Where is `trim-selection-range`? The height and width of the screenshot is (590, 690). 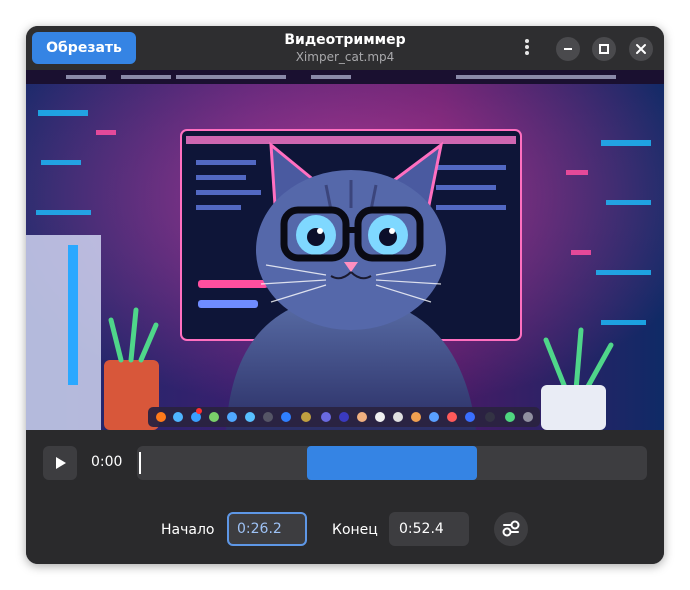 trim-selection-range is located at coordinates (392, 463).